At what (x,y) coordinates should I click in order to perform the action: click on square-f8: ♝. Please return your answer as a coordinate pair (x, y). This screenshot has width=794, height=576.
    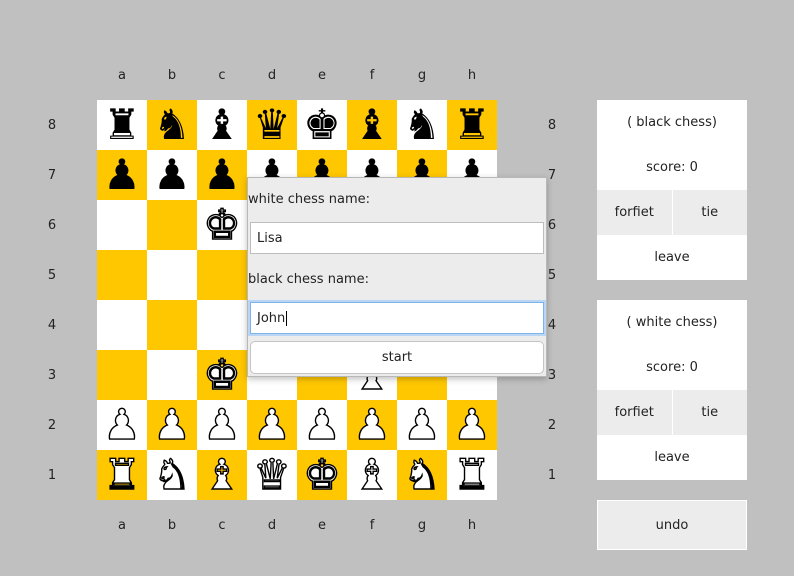
    Looking at the image, I should click on (372, 125).